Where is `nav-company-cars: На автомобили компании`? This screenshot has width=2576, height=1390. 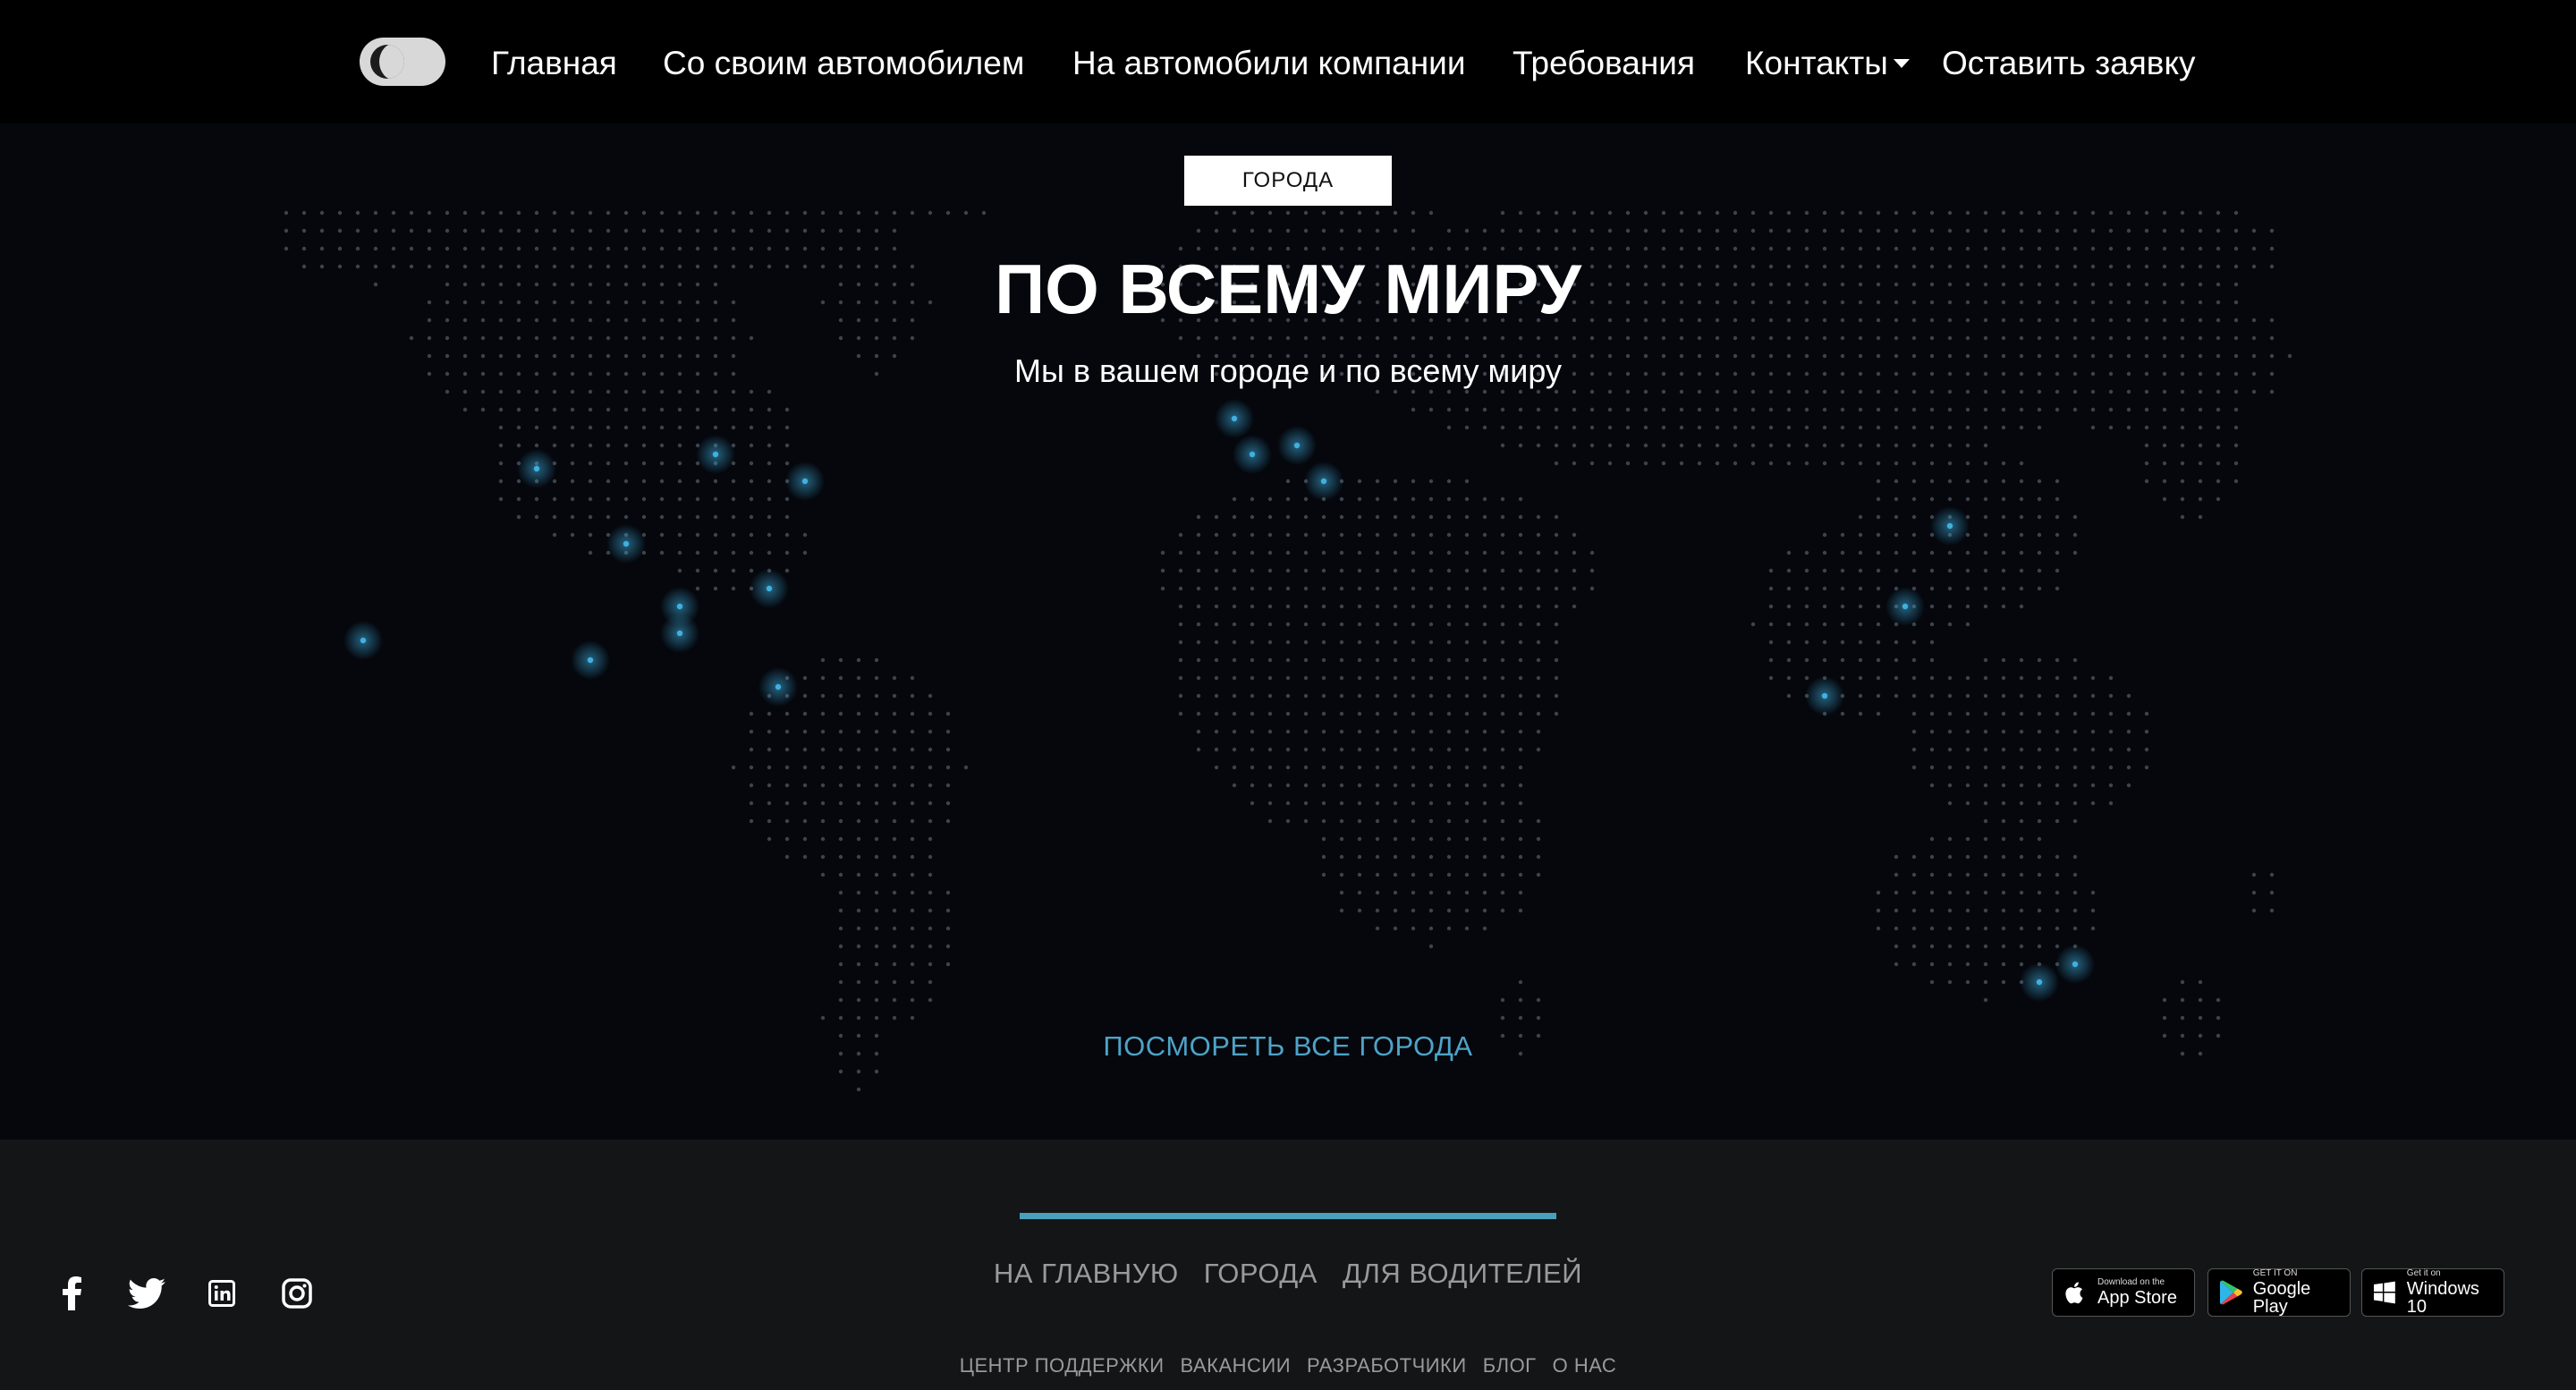
nav-company-cars: На автомобили компании is located at coordinates (1269, 63).